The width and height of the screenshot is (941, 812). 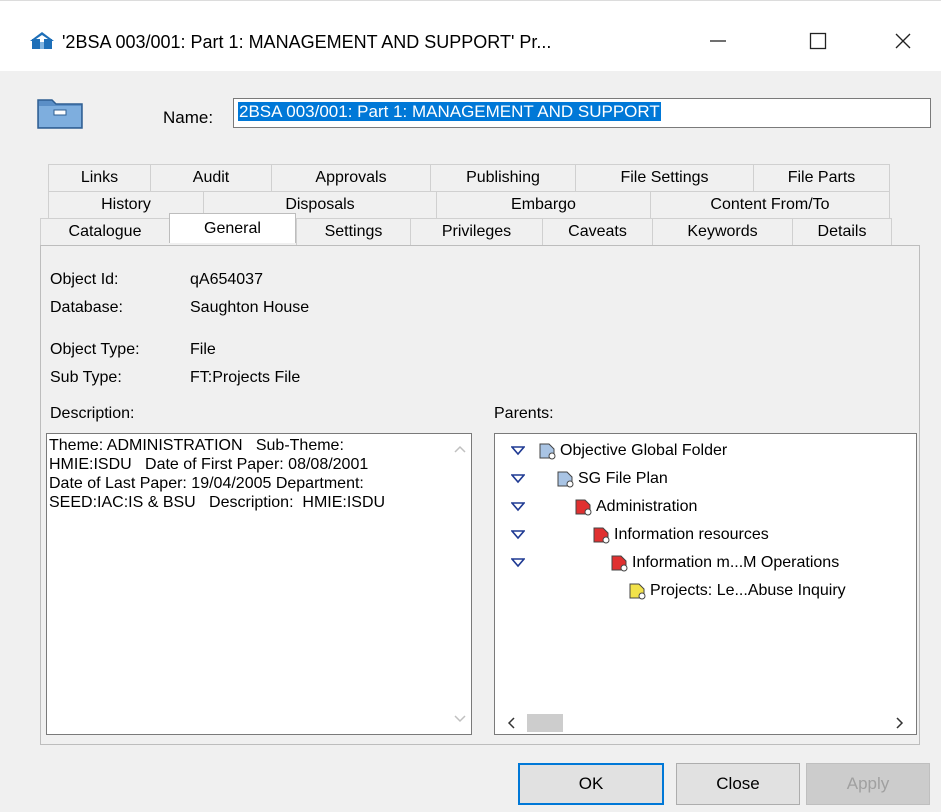 I want to click on tab-links: Links, so click(x=99, y=177).